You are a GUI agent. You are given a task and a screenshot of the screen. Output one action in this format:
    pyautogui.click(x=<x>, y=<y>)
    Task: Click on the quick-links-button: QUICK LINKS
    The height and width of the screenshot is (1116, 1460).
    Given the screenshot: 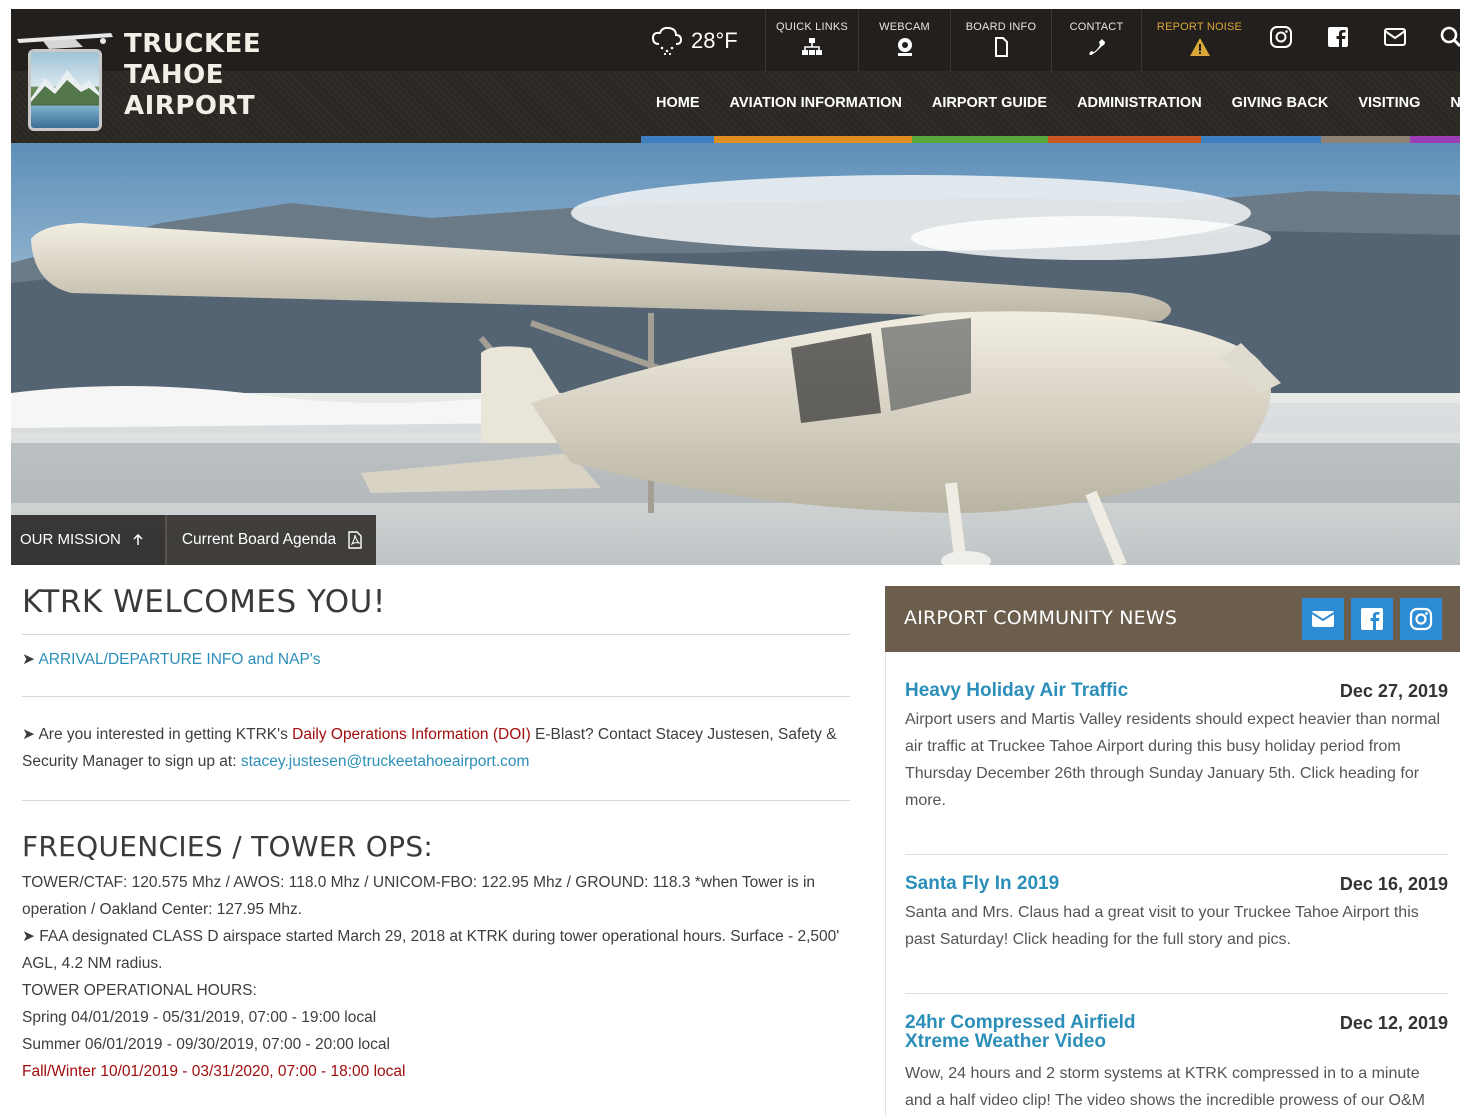 What is the action you would take?
    pyautogui.click(x=811, y=40)
    